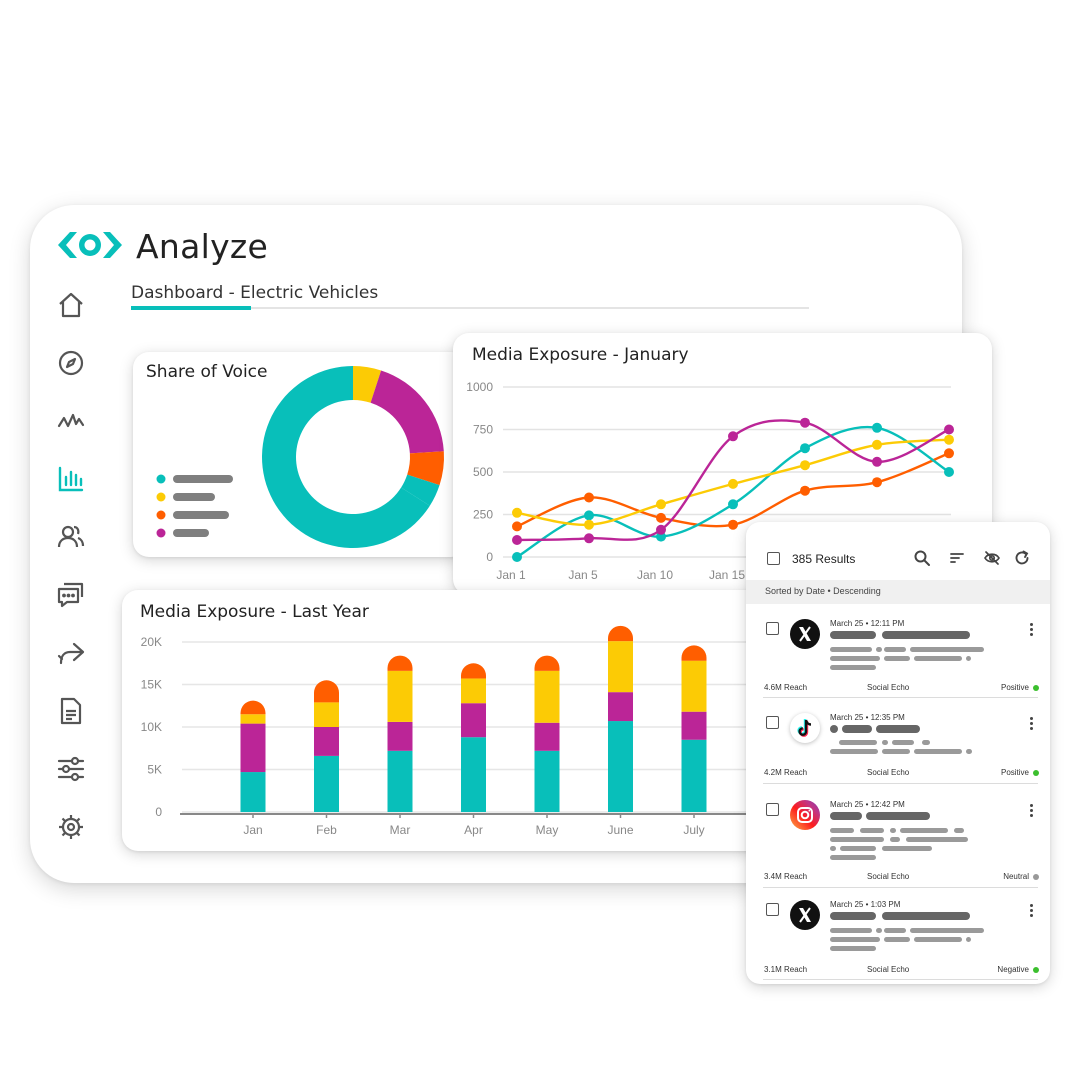 This screenshot has height=1080, width=1080. I want to click on result-source: Social Echo, so click(888, 687).